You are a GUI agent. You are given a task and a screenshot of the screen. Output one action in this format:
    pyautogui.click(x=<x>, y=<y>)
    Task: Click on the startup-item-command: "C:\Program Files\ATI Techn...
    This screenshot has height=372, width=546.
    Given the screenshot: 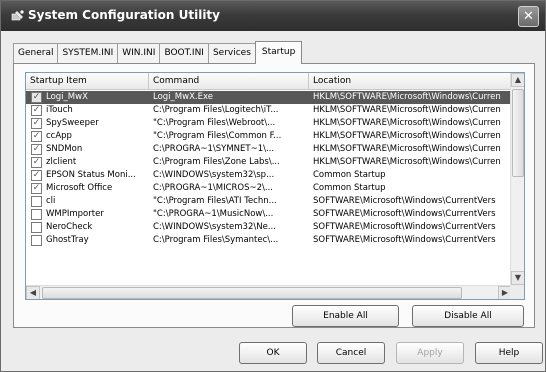 What is the action you would take?
    pyautogui.click(x=215, y=201)
    